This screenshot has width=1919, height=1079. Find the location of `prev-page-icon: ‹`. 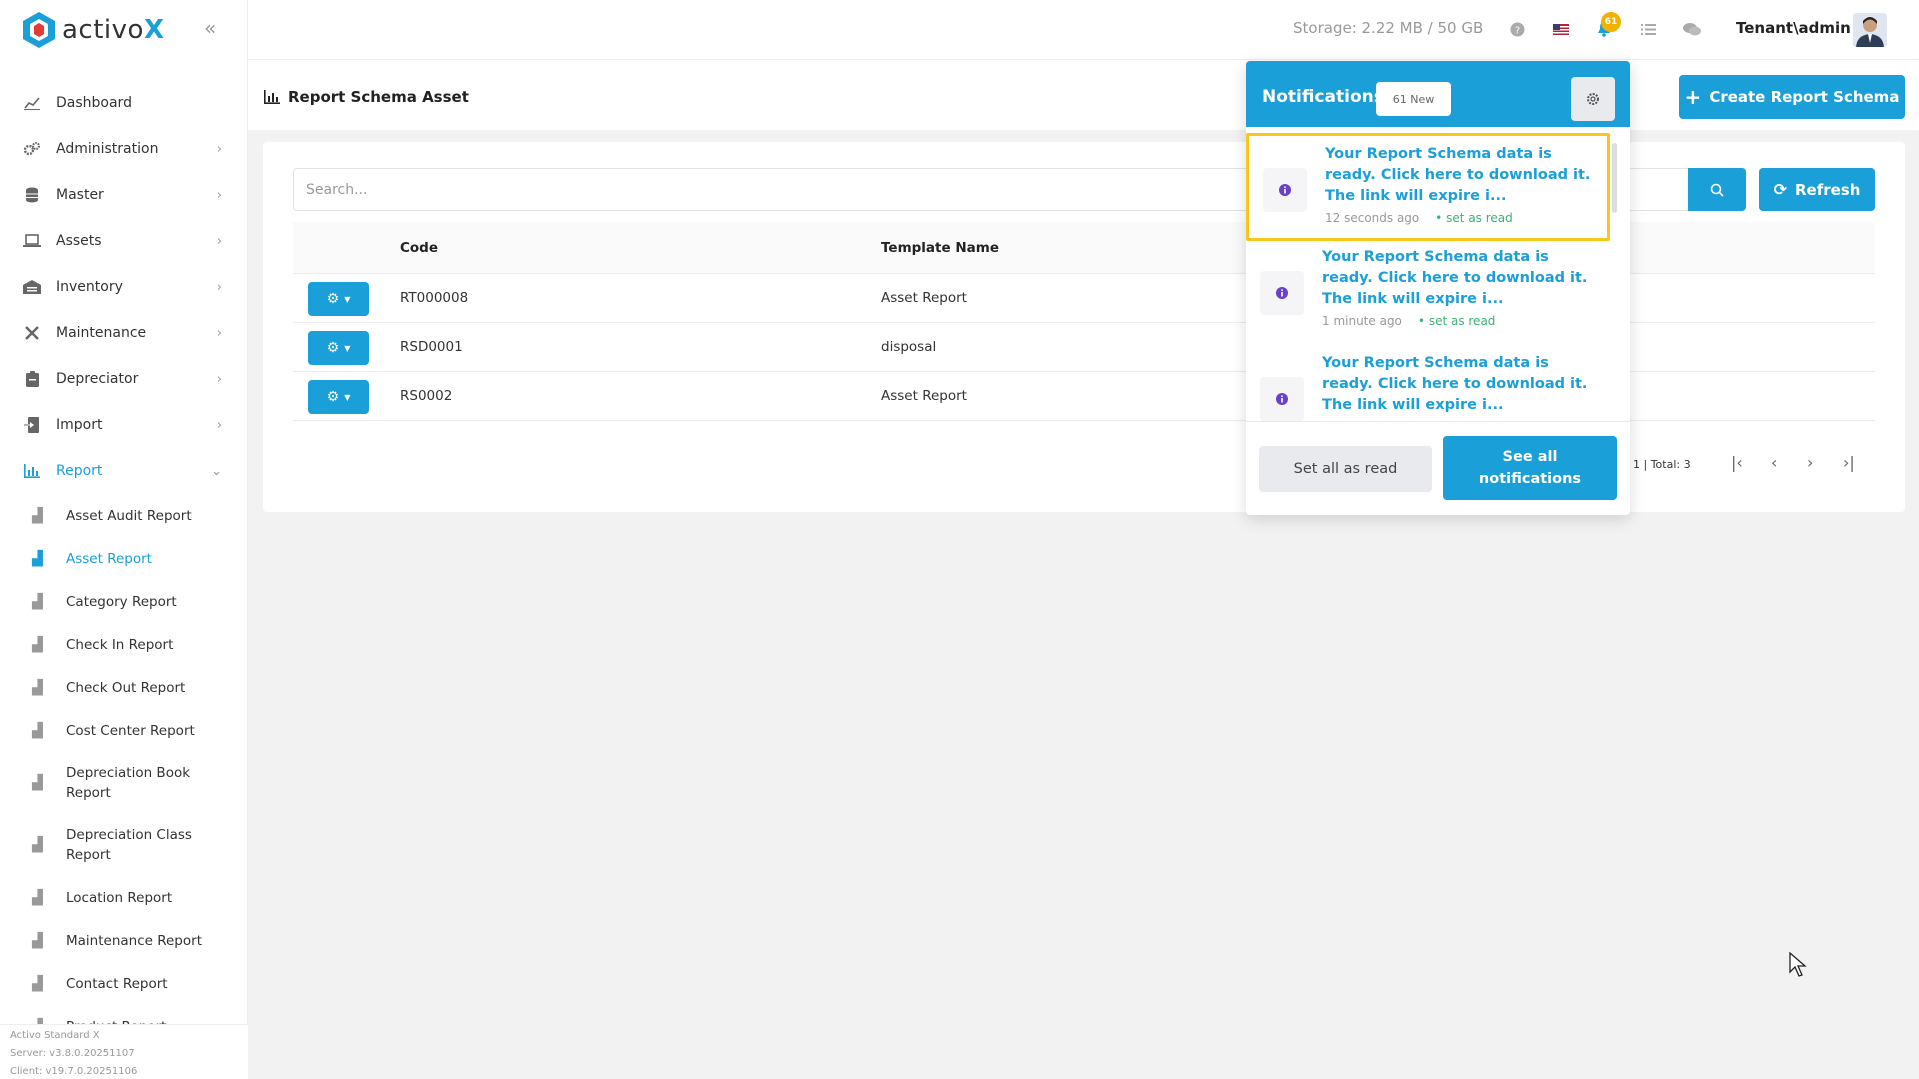

prev-page-icon: ‹ is located at coordinates (1774, 462).